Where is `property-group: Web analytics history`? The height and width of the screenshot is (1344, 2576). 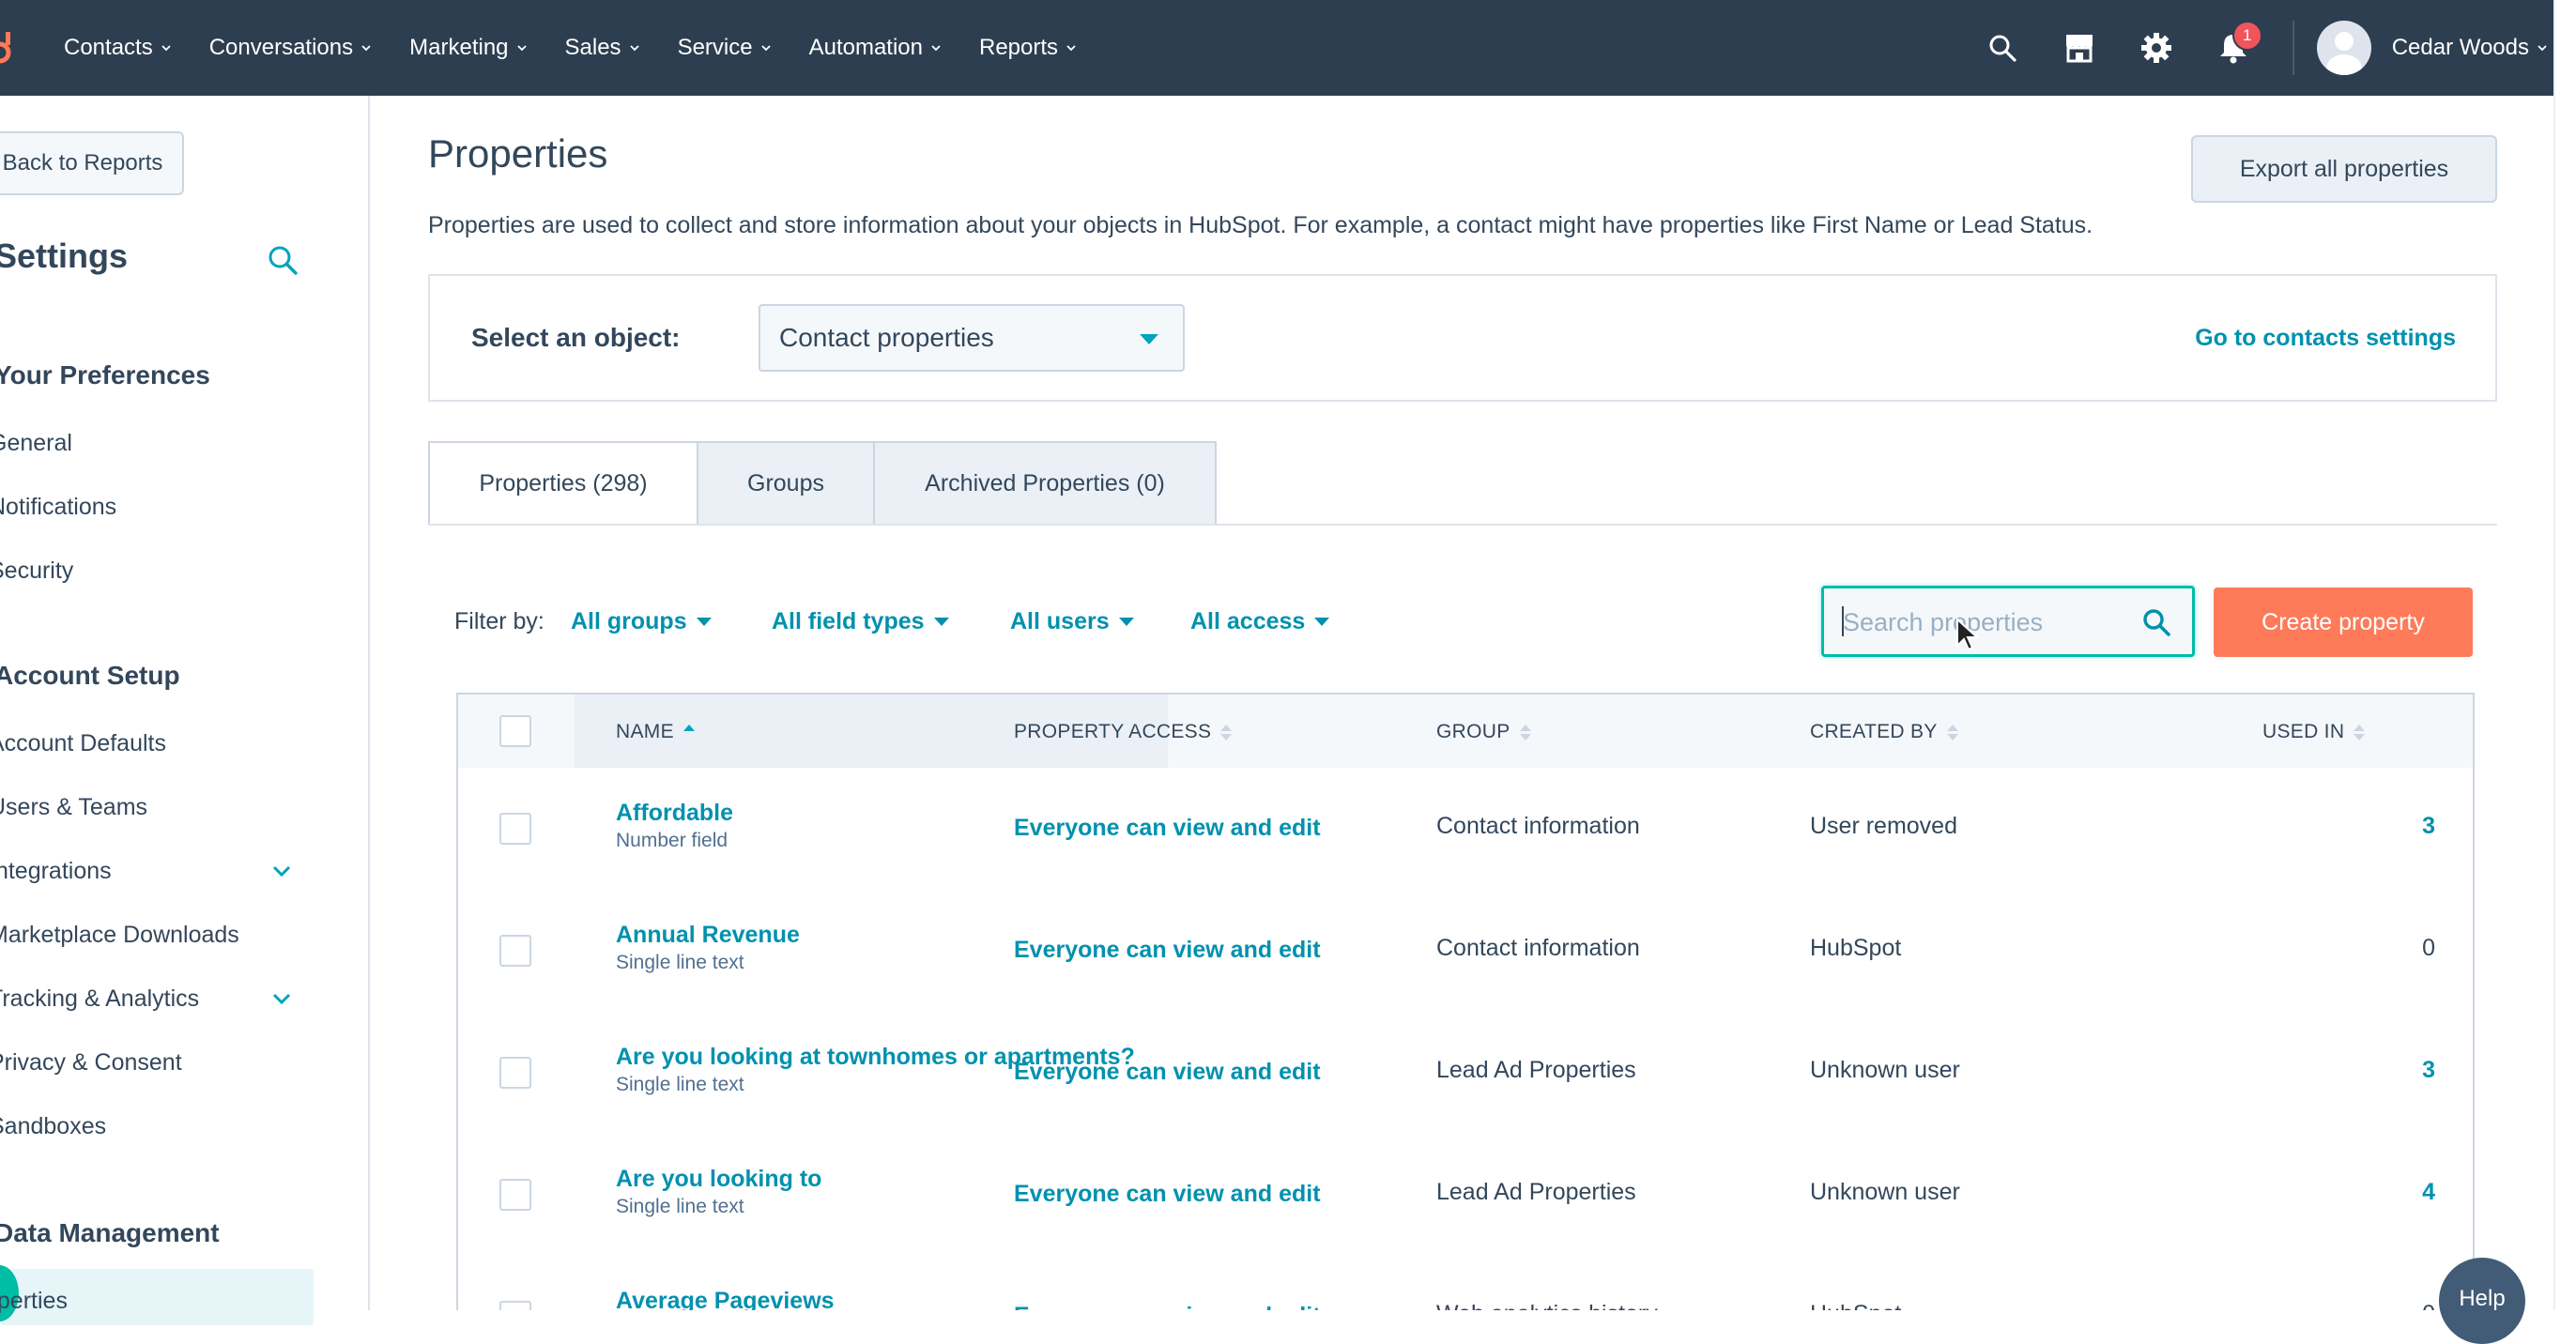
property-group: Web analytics history is located at coordinates (1547, 1305).